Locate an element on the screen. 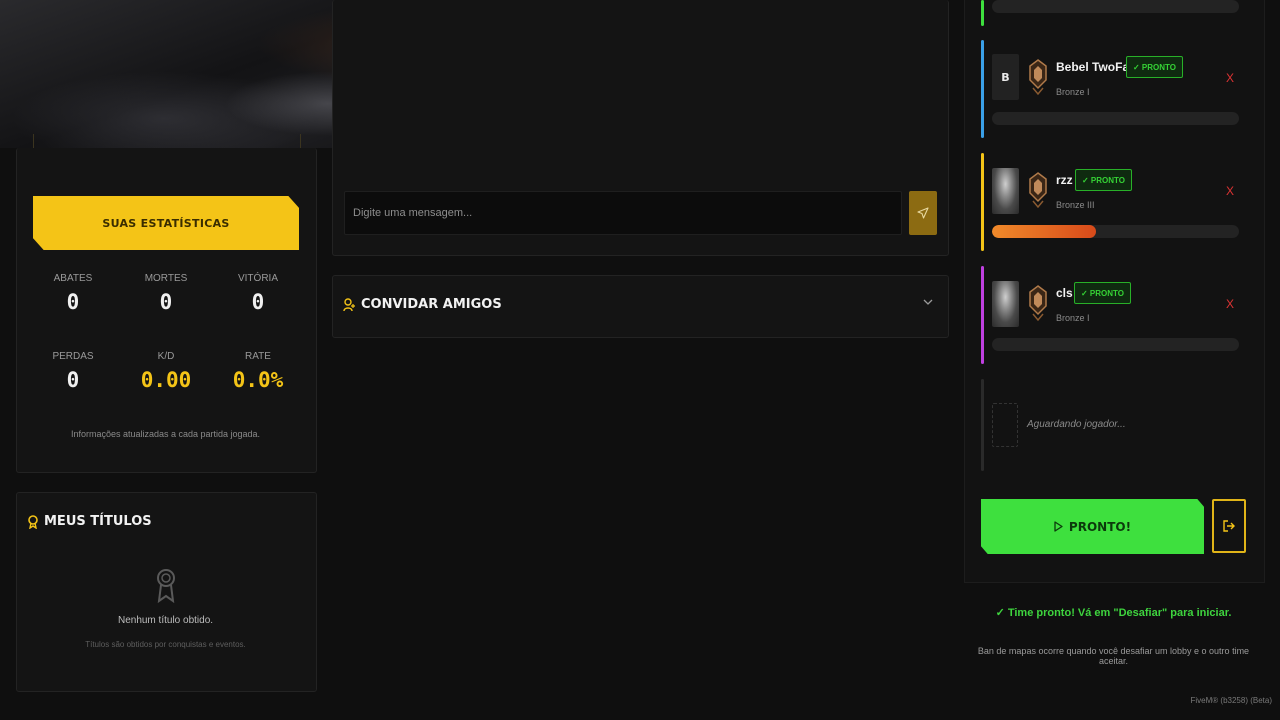  stat-value: 0.0% is located at coordinates (258, 380).